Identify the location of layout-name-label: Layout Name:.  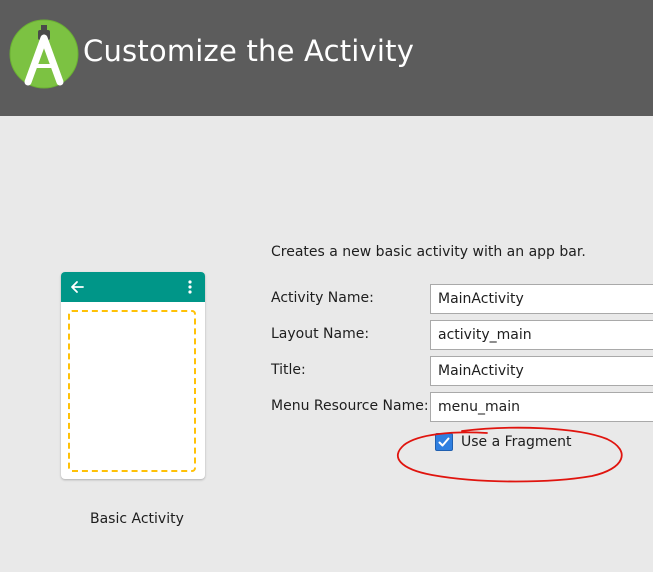
(320, 334).